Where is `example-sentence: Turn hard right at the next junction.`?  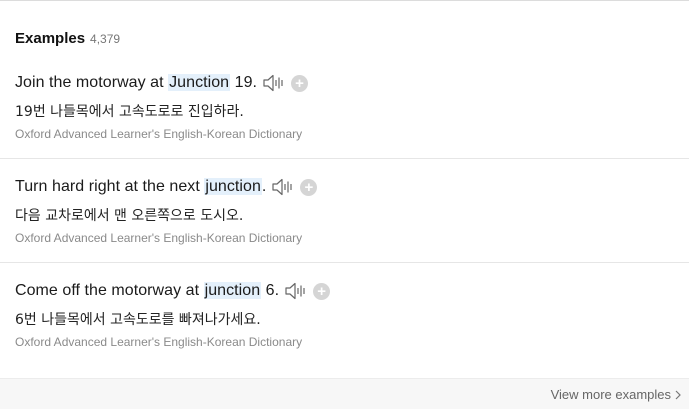 example-sentence: Turn hard right at the next junction. is located at coordinates (140, 187).